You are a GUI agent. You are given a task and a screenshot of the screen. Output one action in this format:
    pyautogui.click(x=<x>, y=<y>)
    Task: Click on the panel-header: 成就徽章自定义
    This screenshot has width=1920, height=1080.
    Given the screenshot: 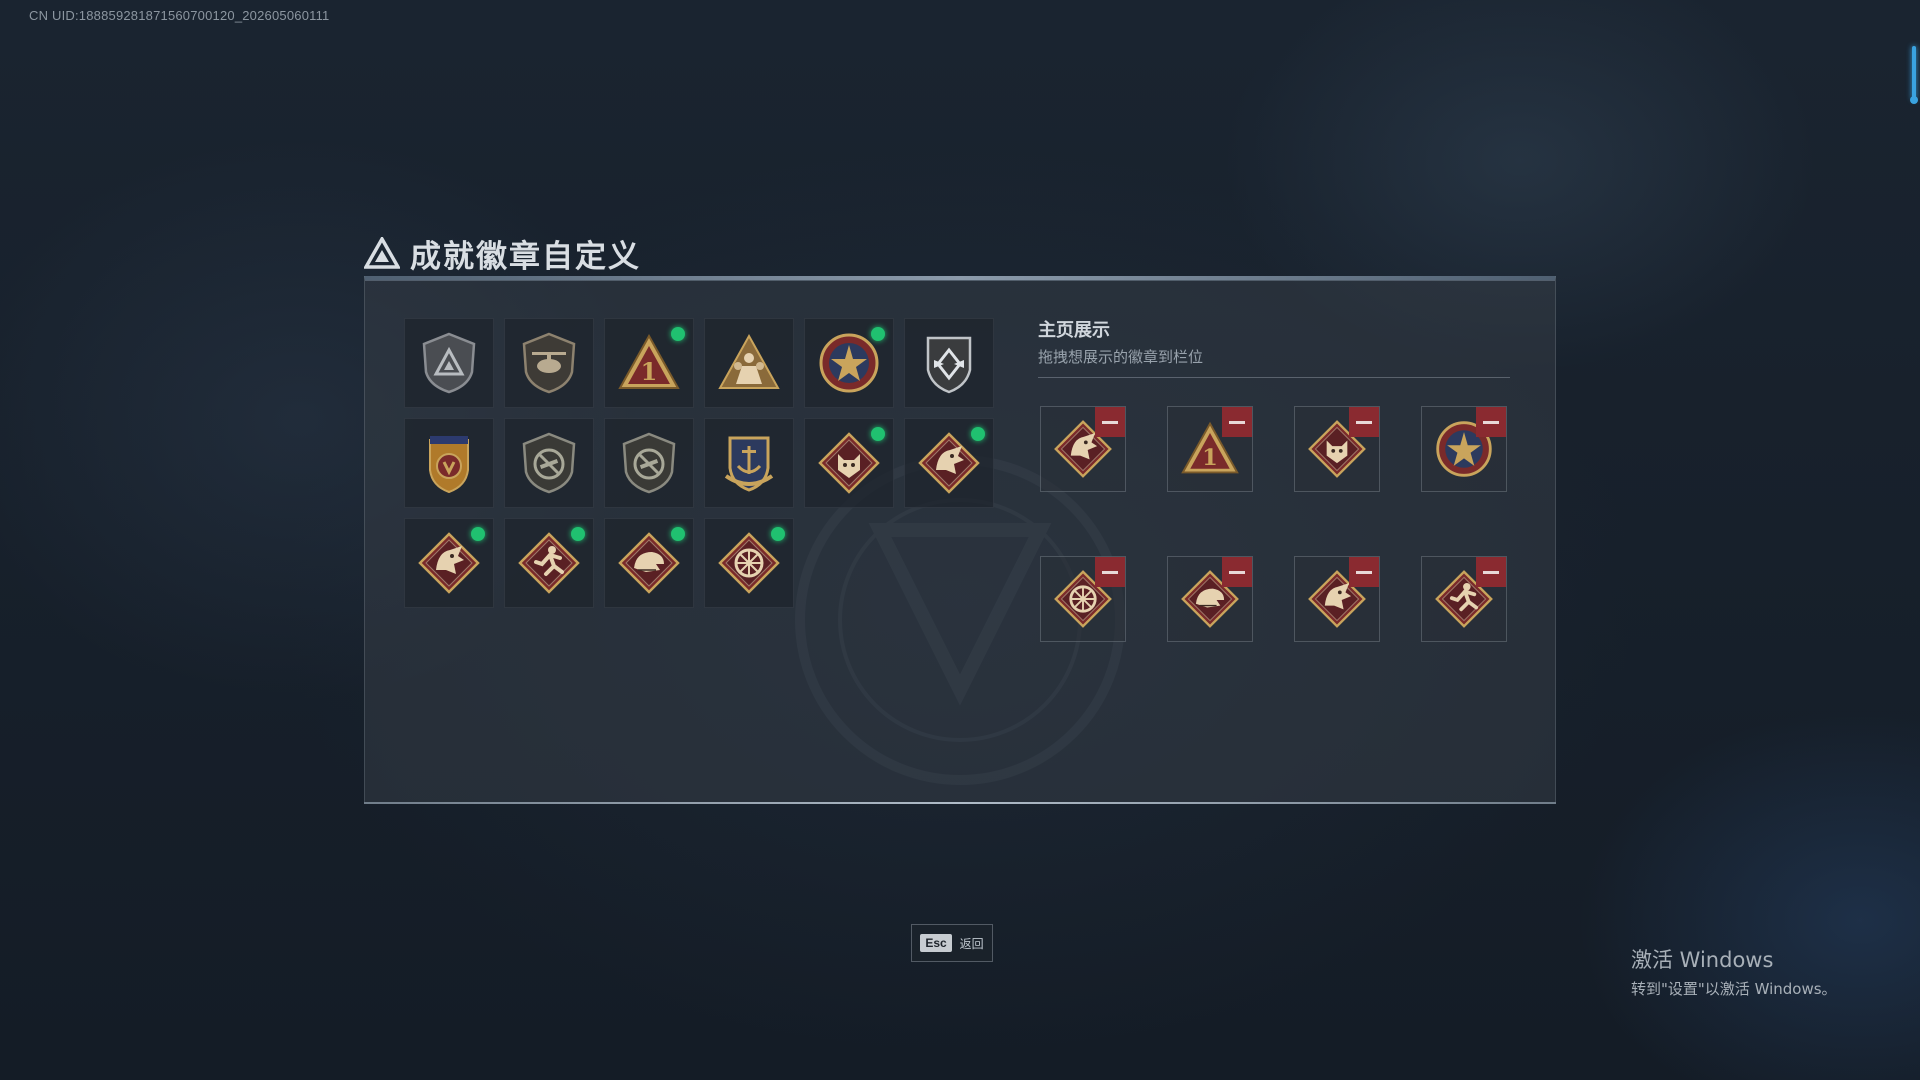 What is the action you would take?
    pyautogui.click(x=502, y=253)
    